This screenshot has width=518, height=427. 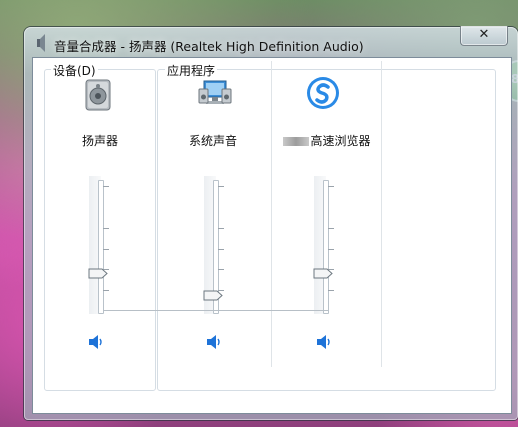 What do you see at coordinates (99, 141) in the screenshot?
I see `device-name: 扬声器` at bounding box center [99, 141].